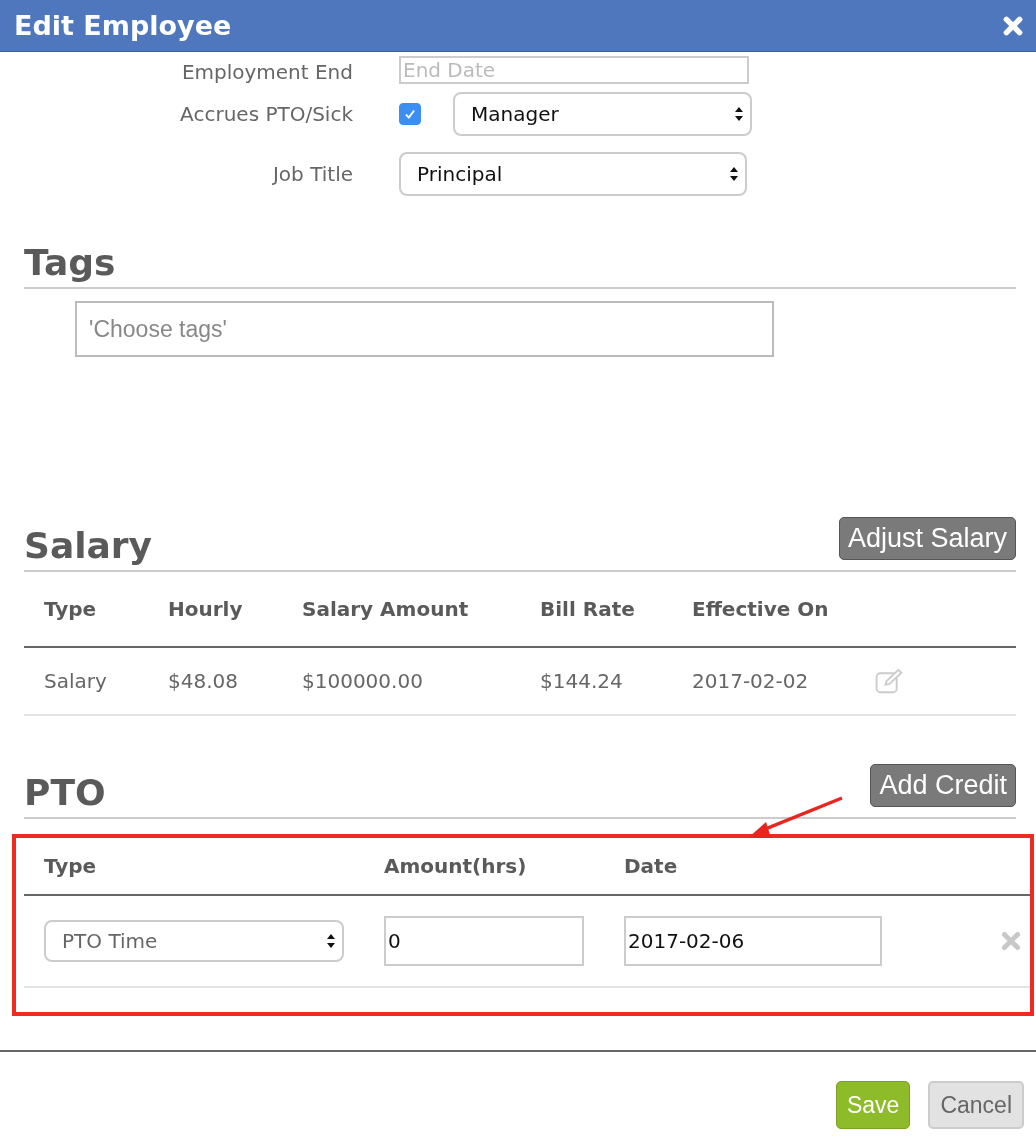  What do you see at coordinates (581, 681) in the screenshot?
I see `table-cell: $144.24` at bounding box center [581, 681].